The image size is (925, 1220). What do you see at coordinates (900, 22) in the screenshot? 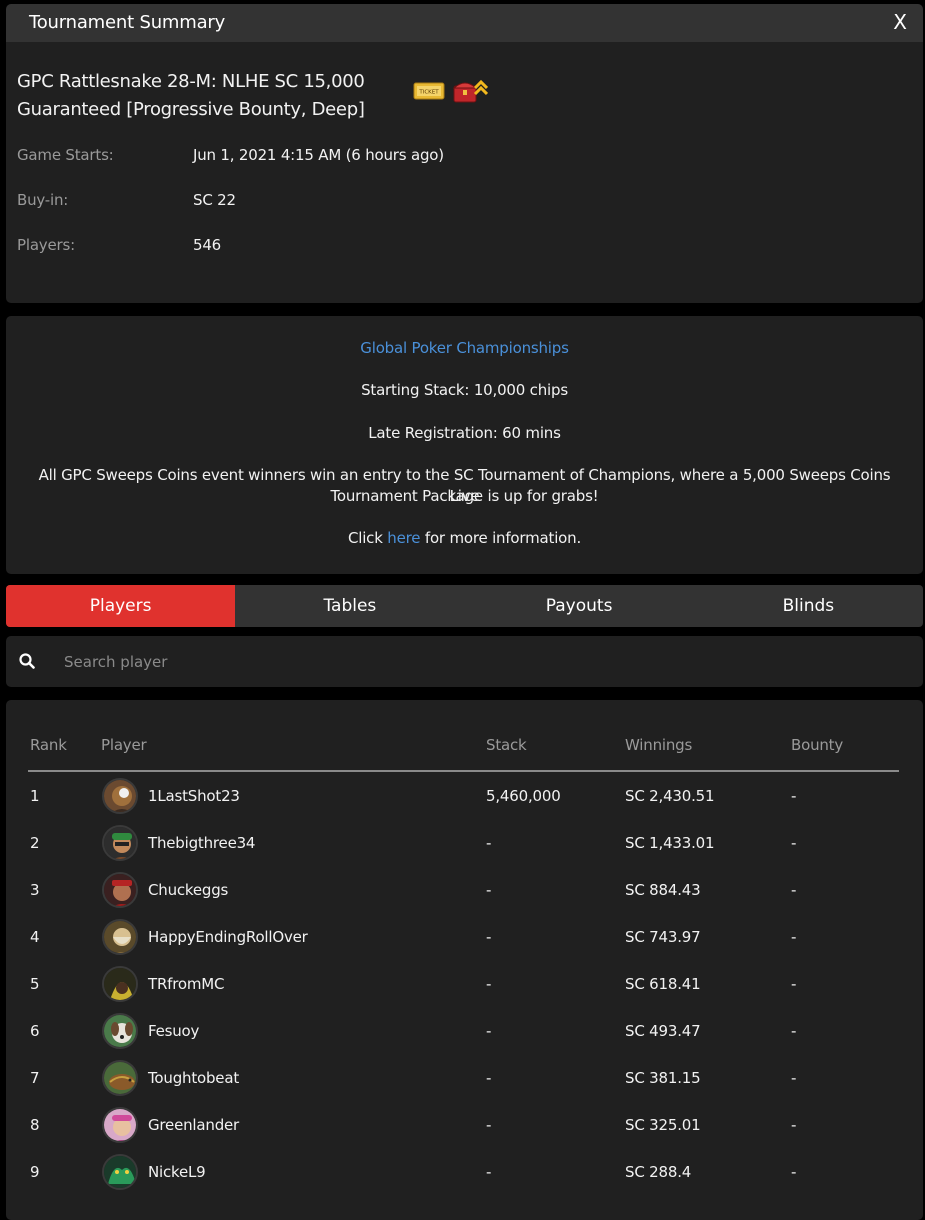
I see `close-button: X` at bounding box center [900, 22].